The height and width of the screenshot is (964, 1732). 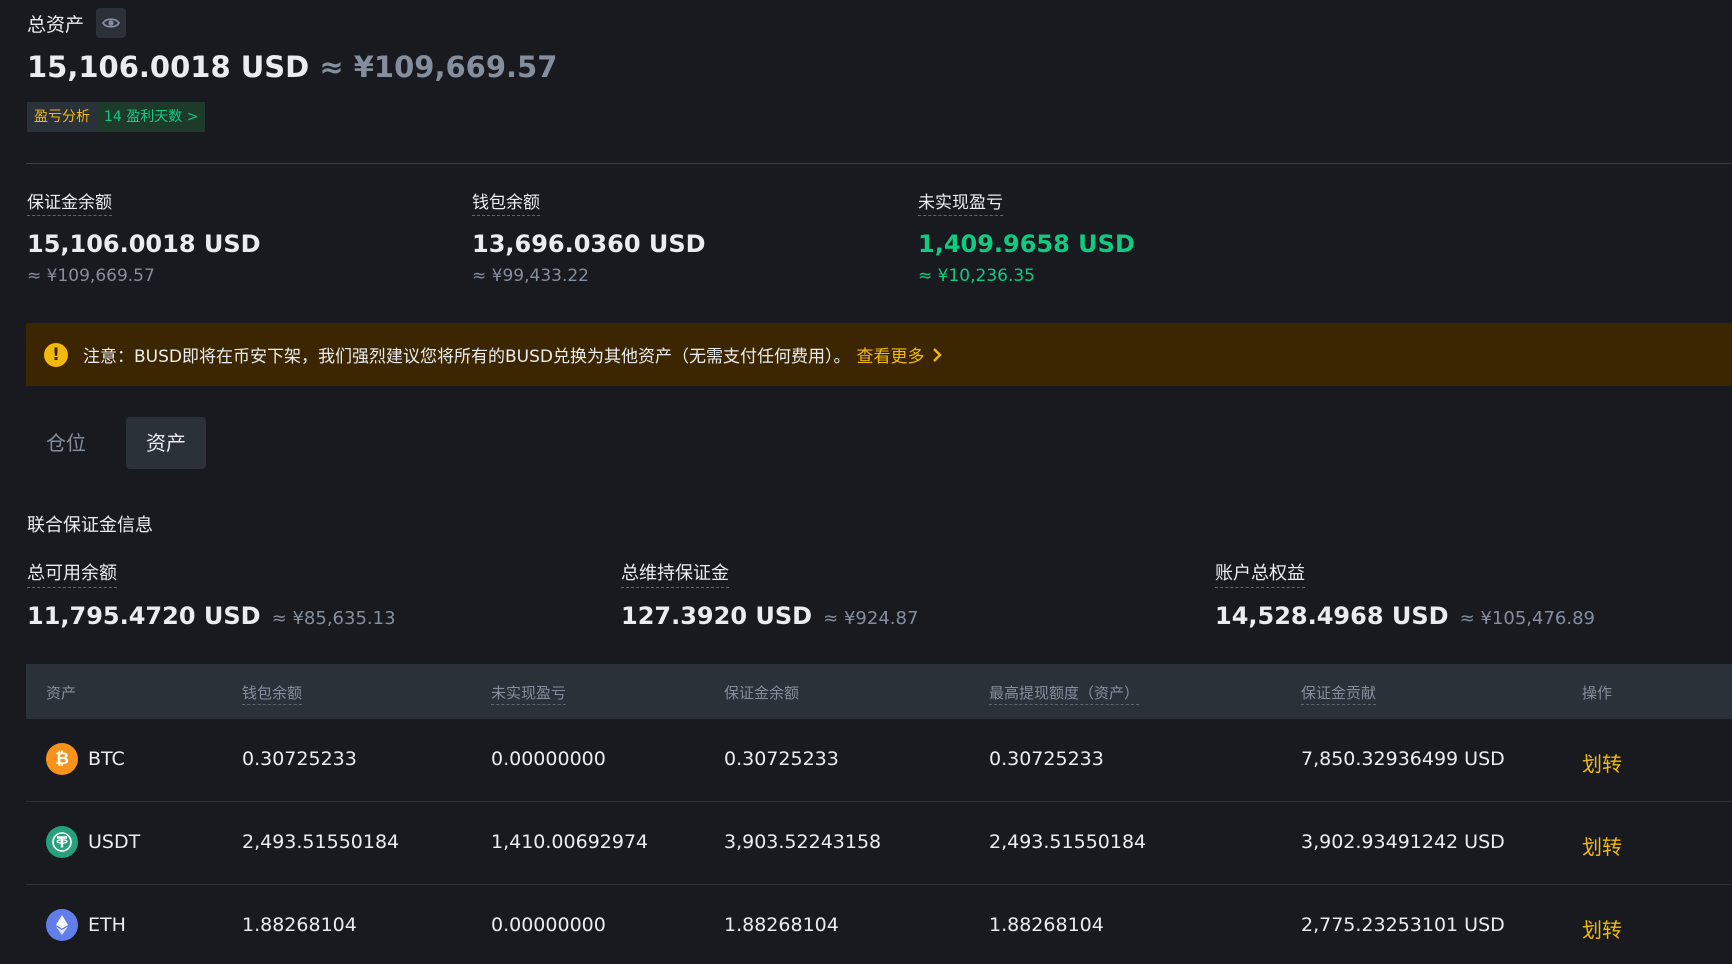 What do you see at coordinates (1339, 693) in the screenshot?
I see `column-header-margin-contribution: 保证金贡献` at bounding box center [1339, 693].